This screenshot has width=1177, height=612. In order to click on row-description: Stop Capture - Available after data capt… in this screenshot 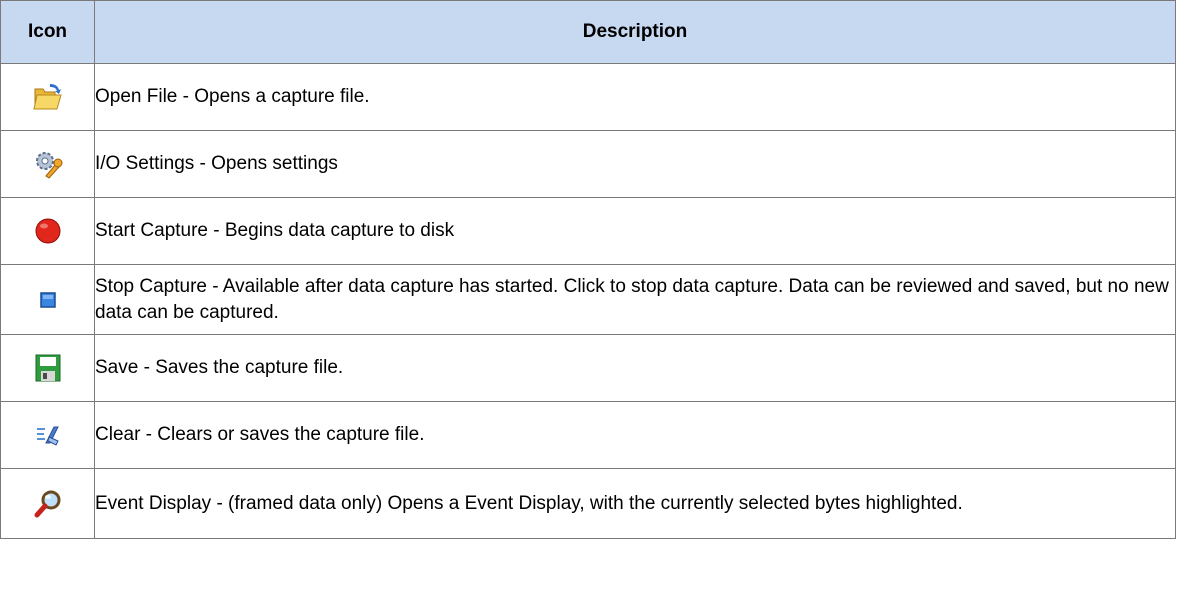, I will do `click(635, 299)`.